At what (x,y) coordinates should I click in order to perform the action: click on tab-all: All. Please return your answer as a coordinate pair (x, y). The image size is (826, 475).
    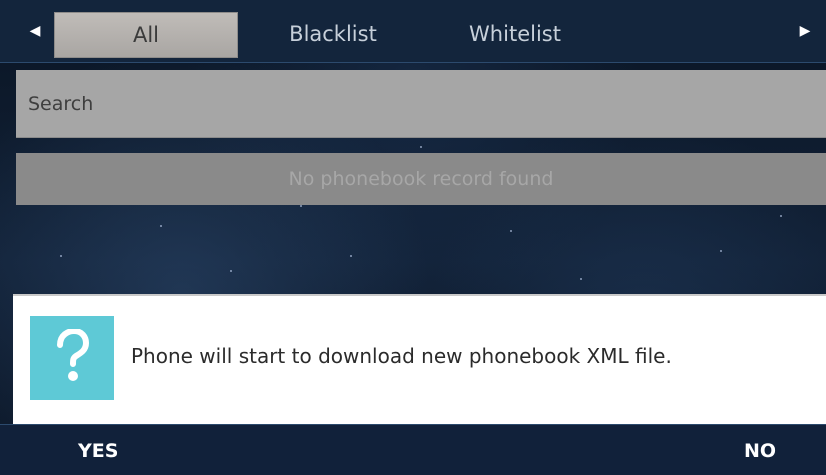
    Looking at the image, I should click on (146, 35).